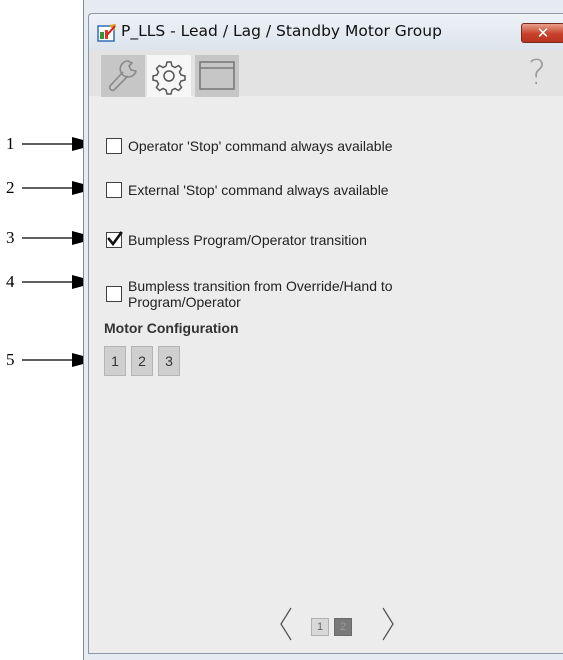 Image resolution: width=563 pixels, height=660 pixels. I want to click on callout-number: 4, so click(10, 281).